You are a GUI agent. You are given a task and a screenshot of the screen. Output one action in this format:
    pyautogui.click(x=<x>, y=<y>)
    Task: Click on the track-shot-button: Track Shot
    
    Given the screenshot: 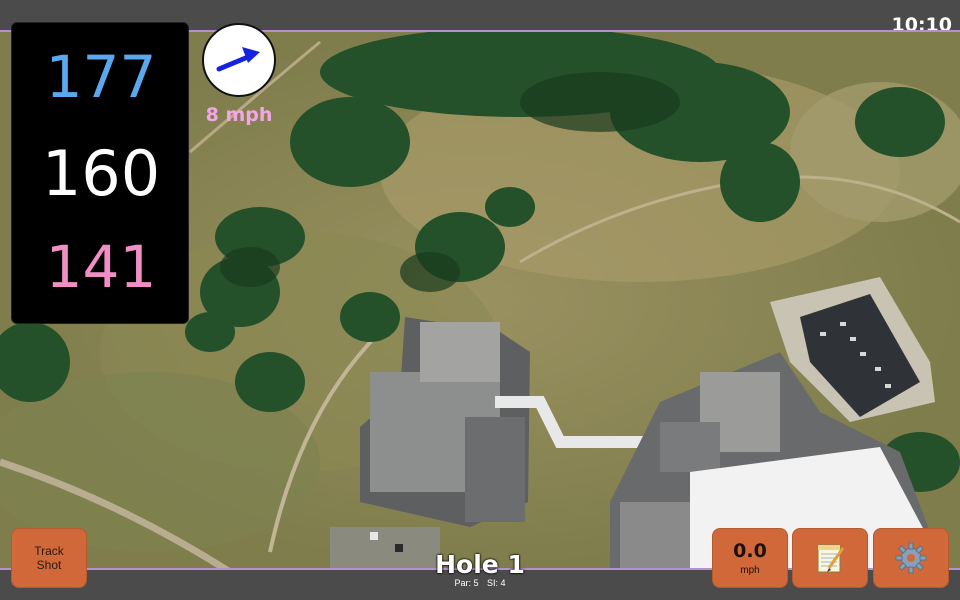 What is the action you would take?
    pyautogui.click(x=49, y=558)
    